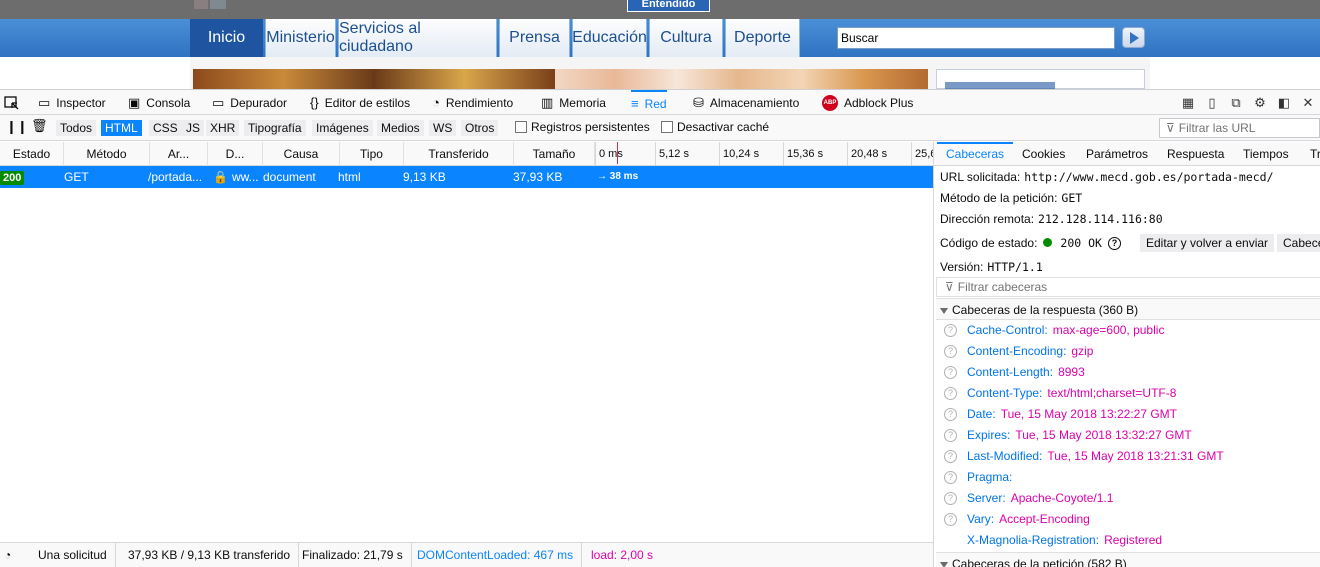 The height and width of the screenshot is (567, 1320). Describe the element at coordinates (1128, 559) in the screenshot. I see `request-headers-section: Cabeceras de la petición (582 B)` at that location.